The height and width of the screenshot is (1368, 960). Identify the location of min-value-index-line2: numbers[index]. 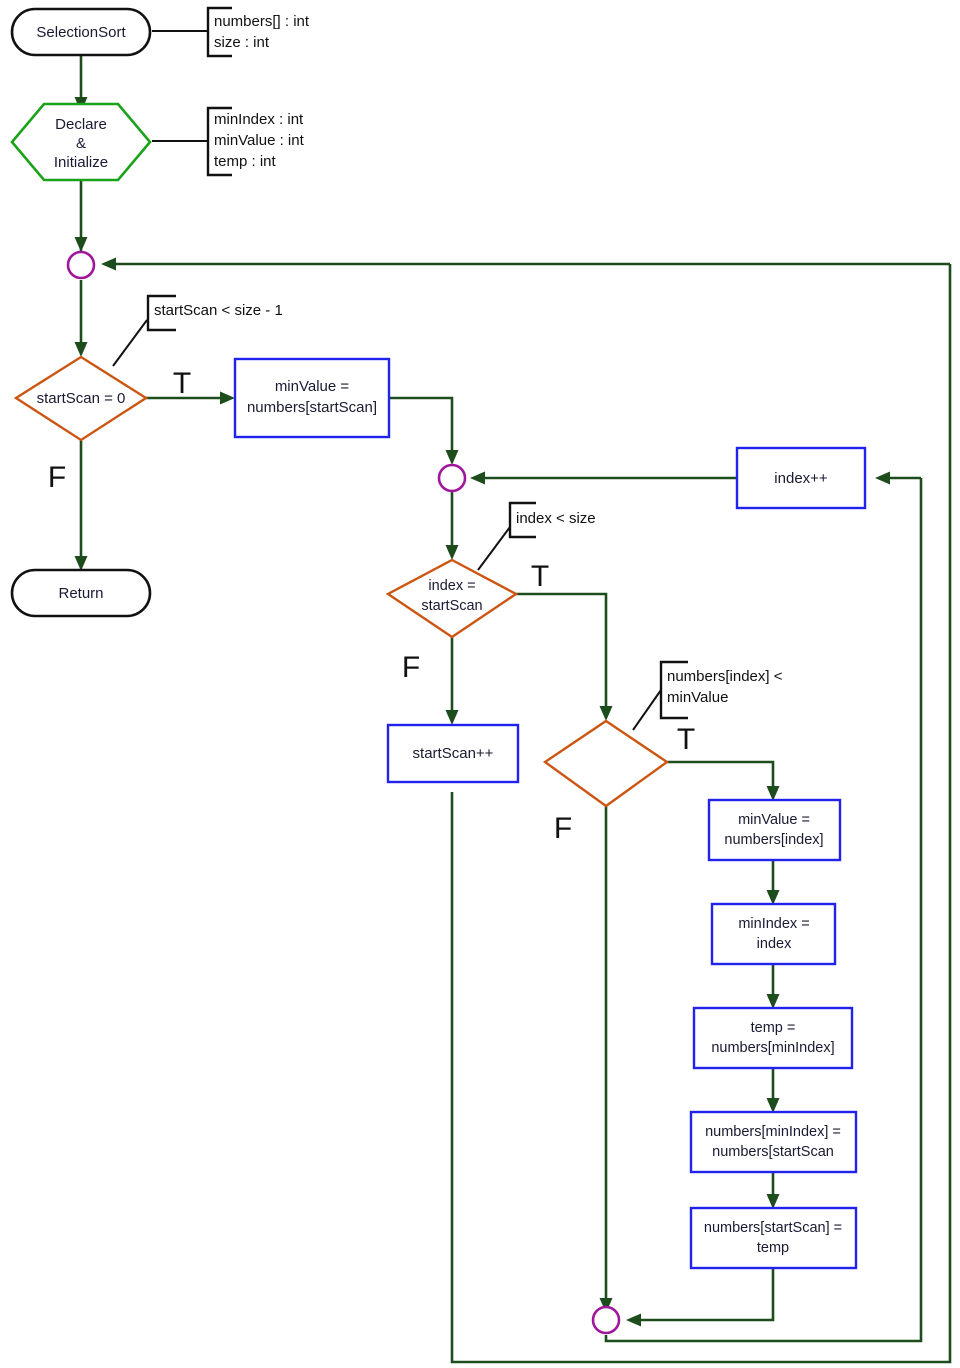
(773, 840).